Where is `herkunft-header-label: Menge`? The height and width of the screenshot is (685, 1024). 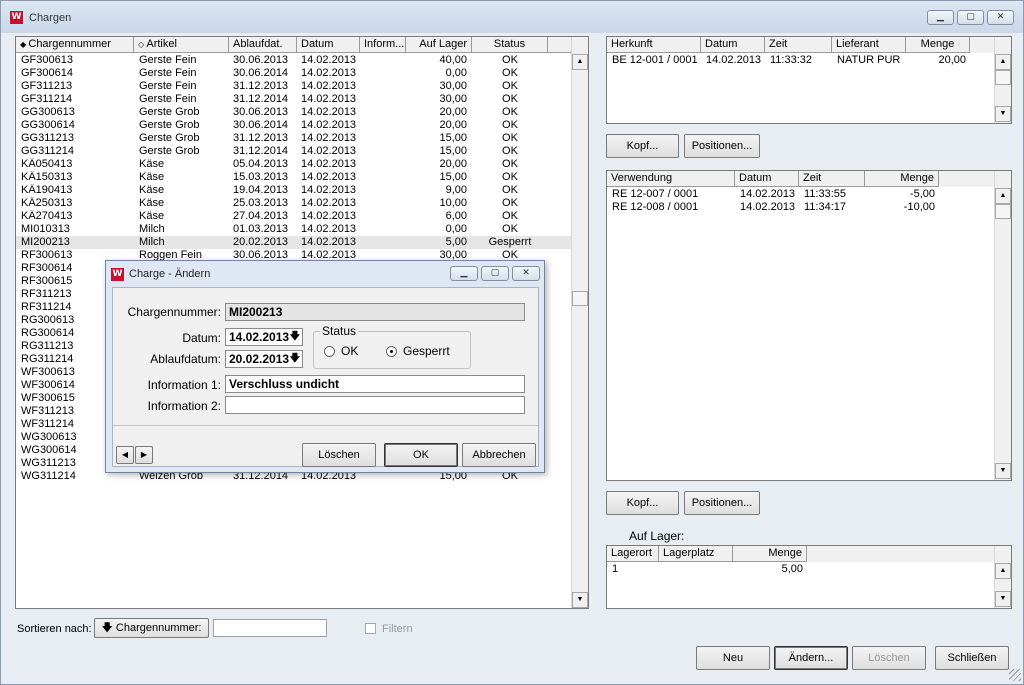 herkunft-header-label: Menge is located at coordinates (937, 44).